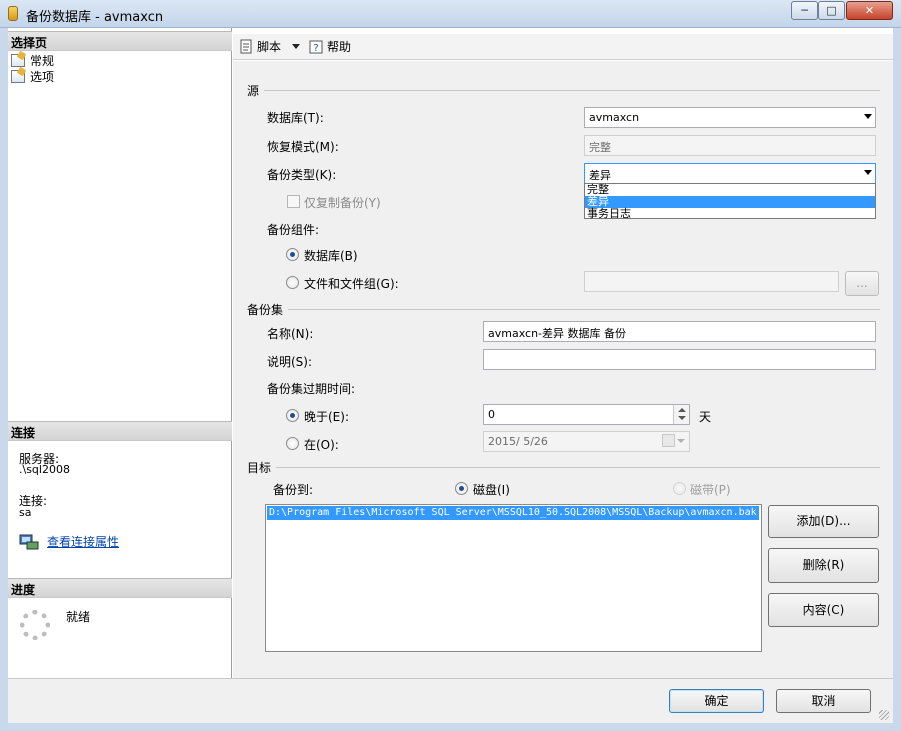  Describe the element at coordinates (42, 60) in the screenshot. I see `page-label: 常规` at that location.